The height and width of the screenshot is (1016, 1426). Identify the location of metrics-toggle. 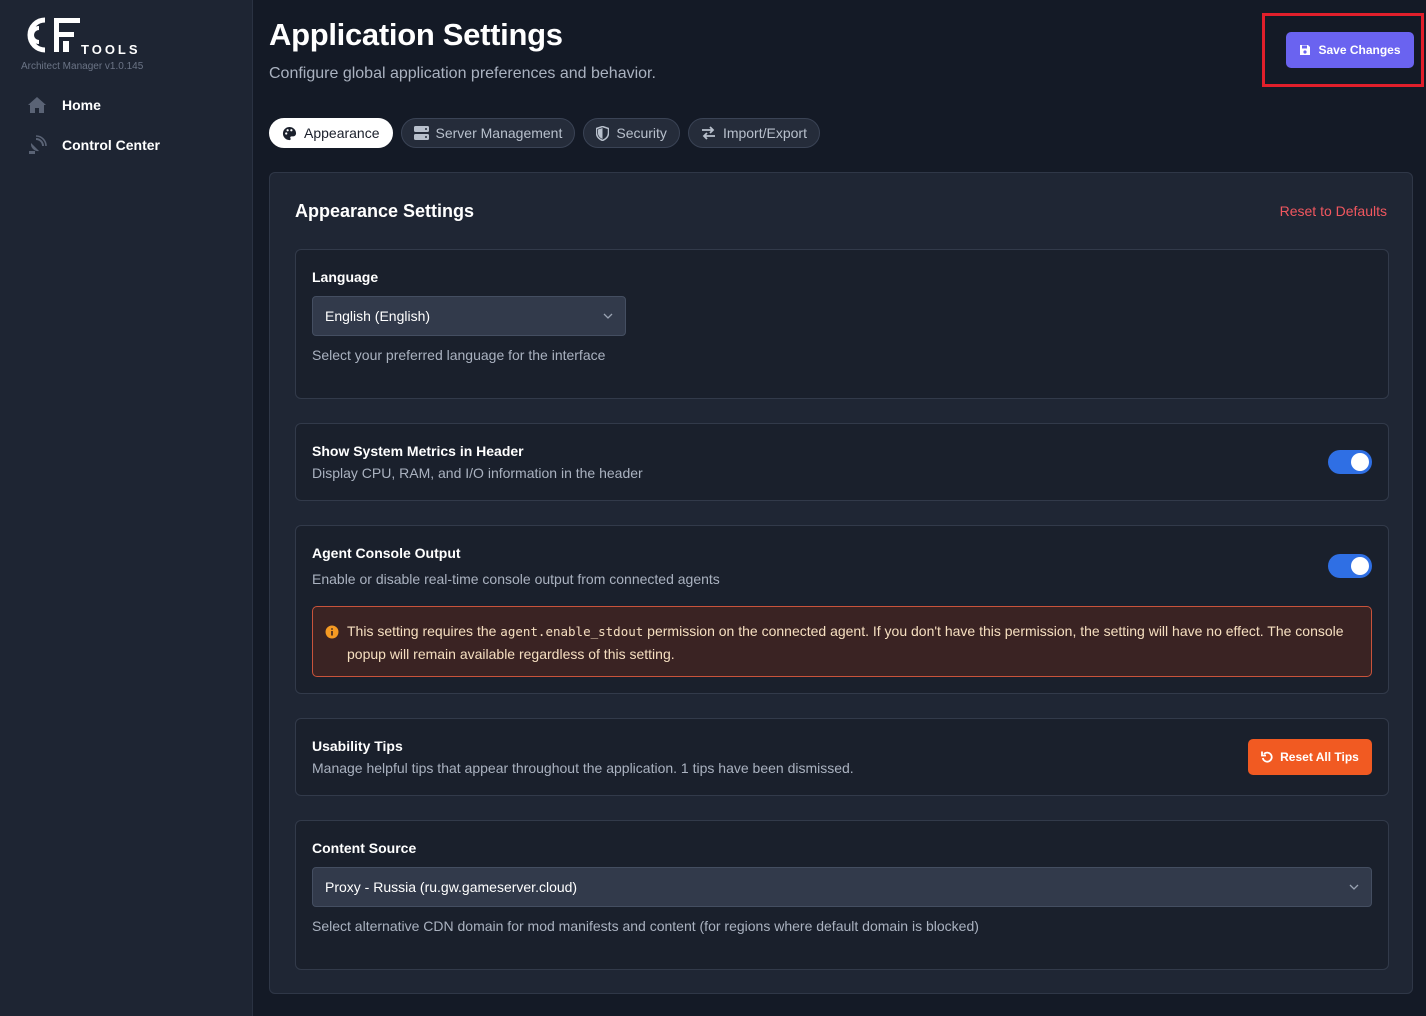
(1350, 462).